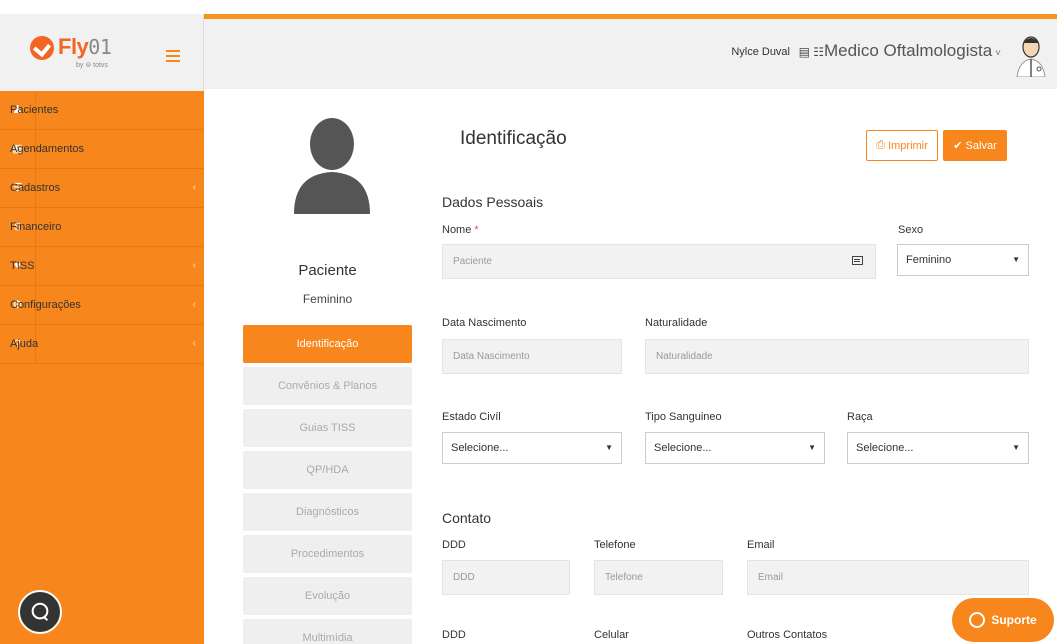 Image resolution: width=1057 pixels, height=644 pixels. What do you see at coordinates (92, 65) in the screenshot?
I see `logo-subtitle: by ⊜ totvs` at bounding box center [92, 65].